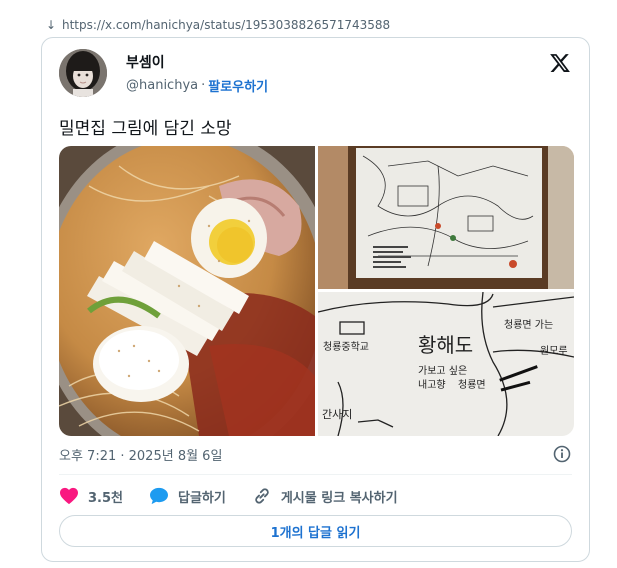 This screenshot has height=568, width=617. Describe the element at coordinates (241, 496) in the screenshot. I see `action-bar: 3.5천 답글하기 게시물 링크 복사하기` at that location.